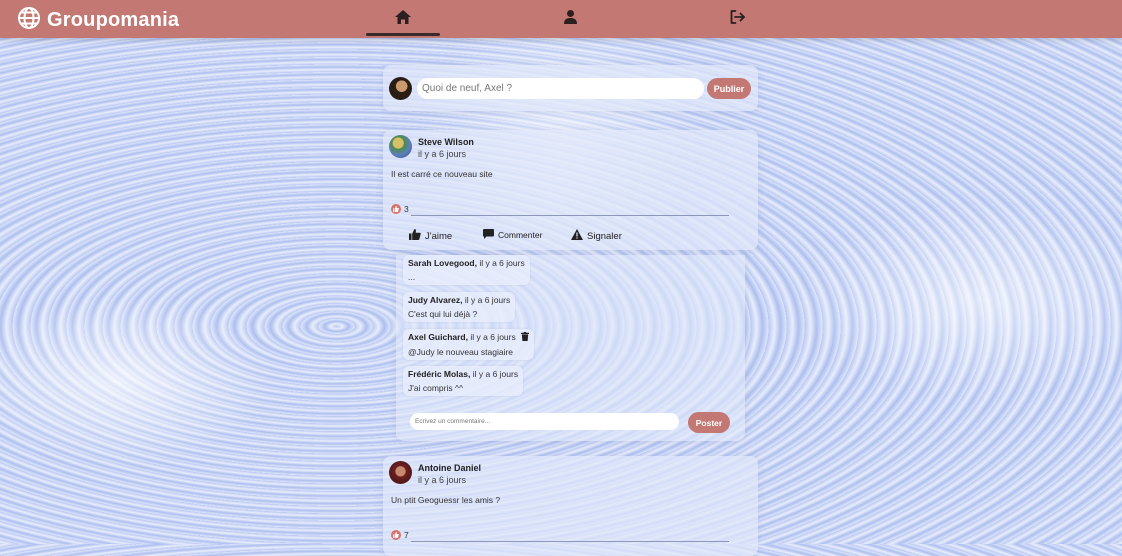  I want to click on comment-author: Frédéric Molas,, so click(439, 374).